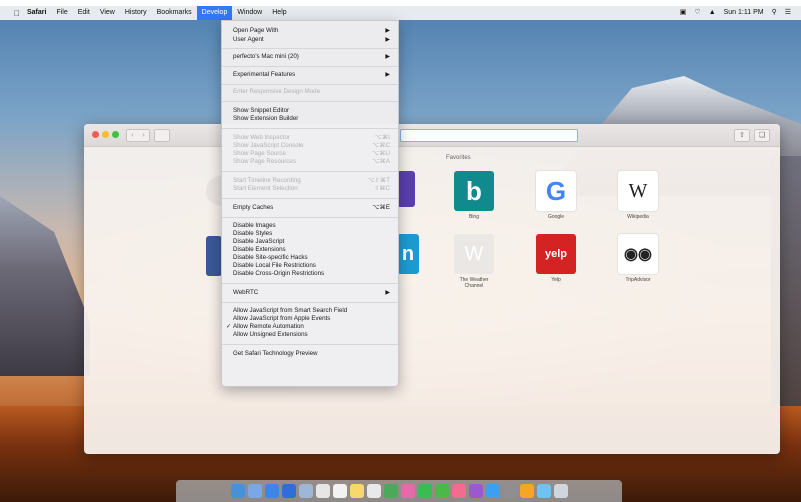 Image resolution: width=801 pixels, height=502 pixels. Describe the element at coordinates (441, 491) in the screenshot. I see `facetime-icon` at that location.